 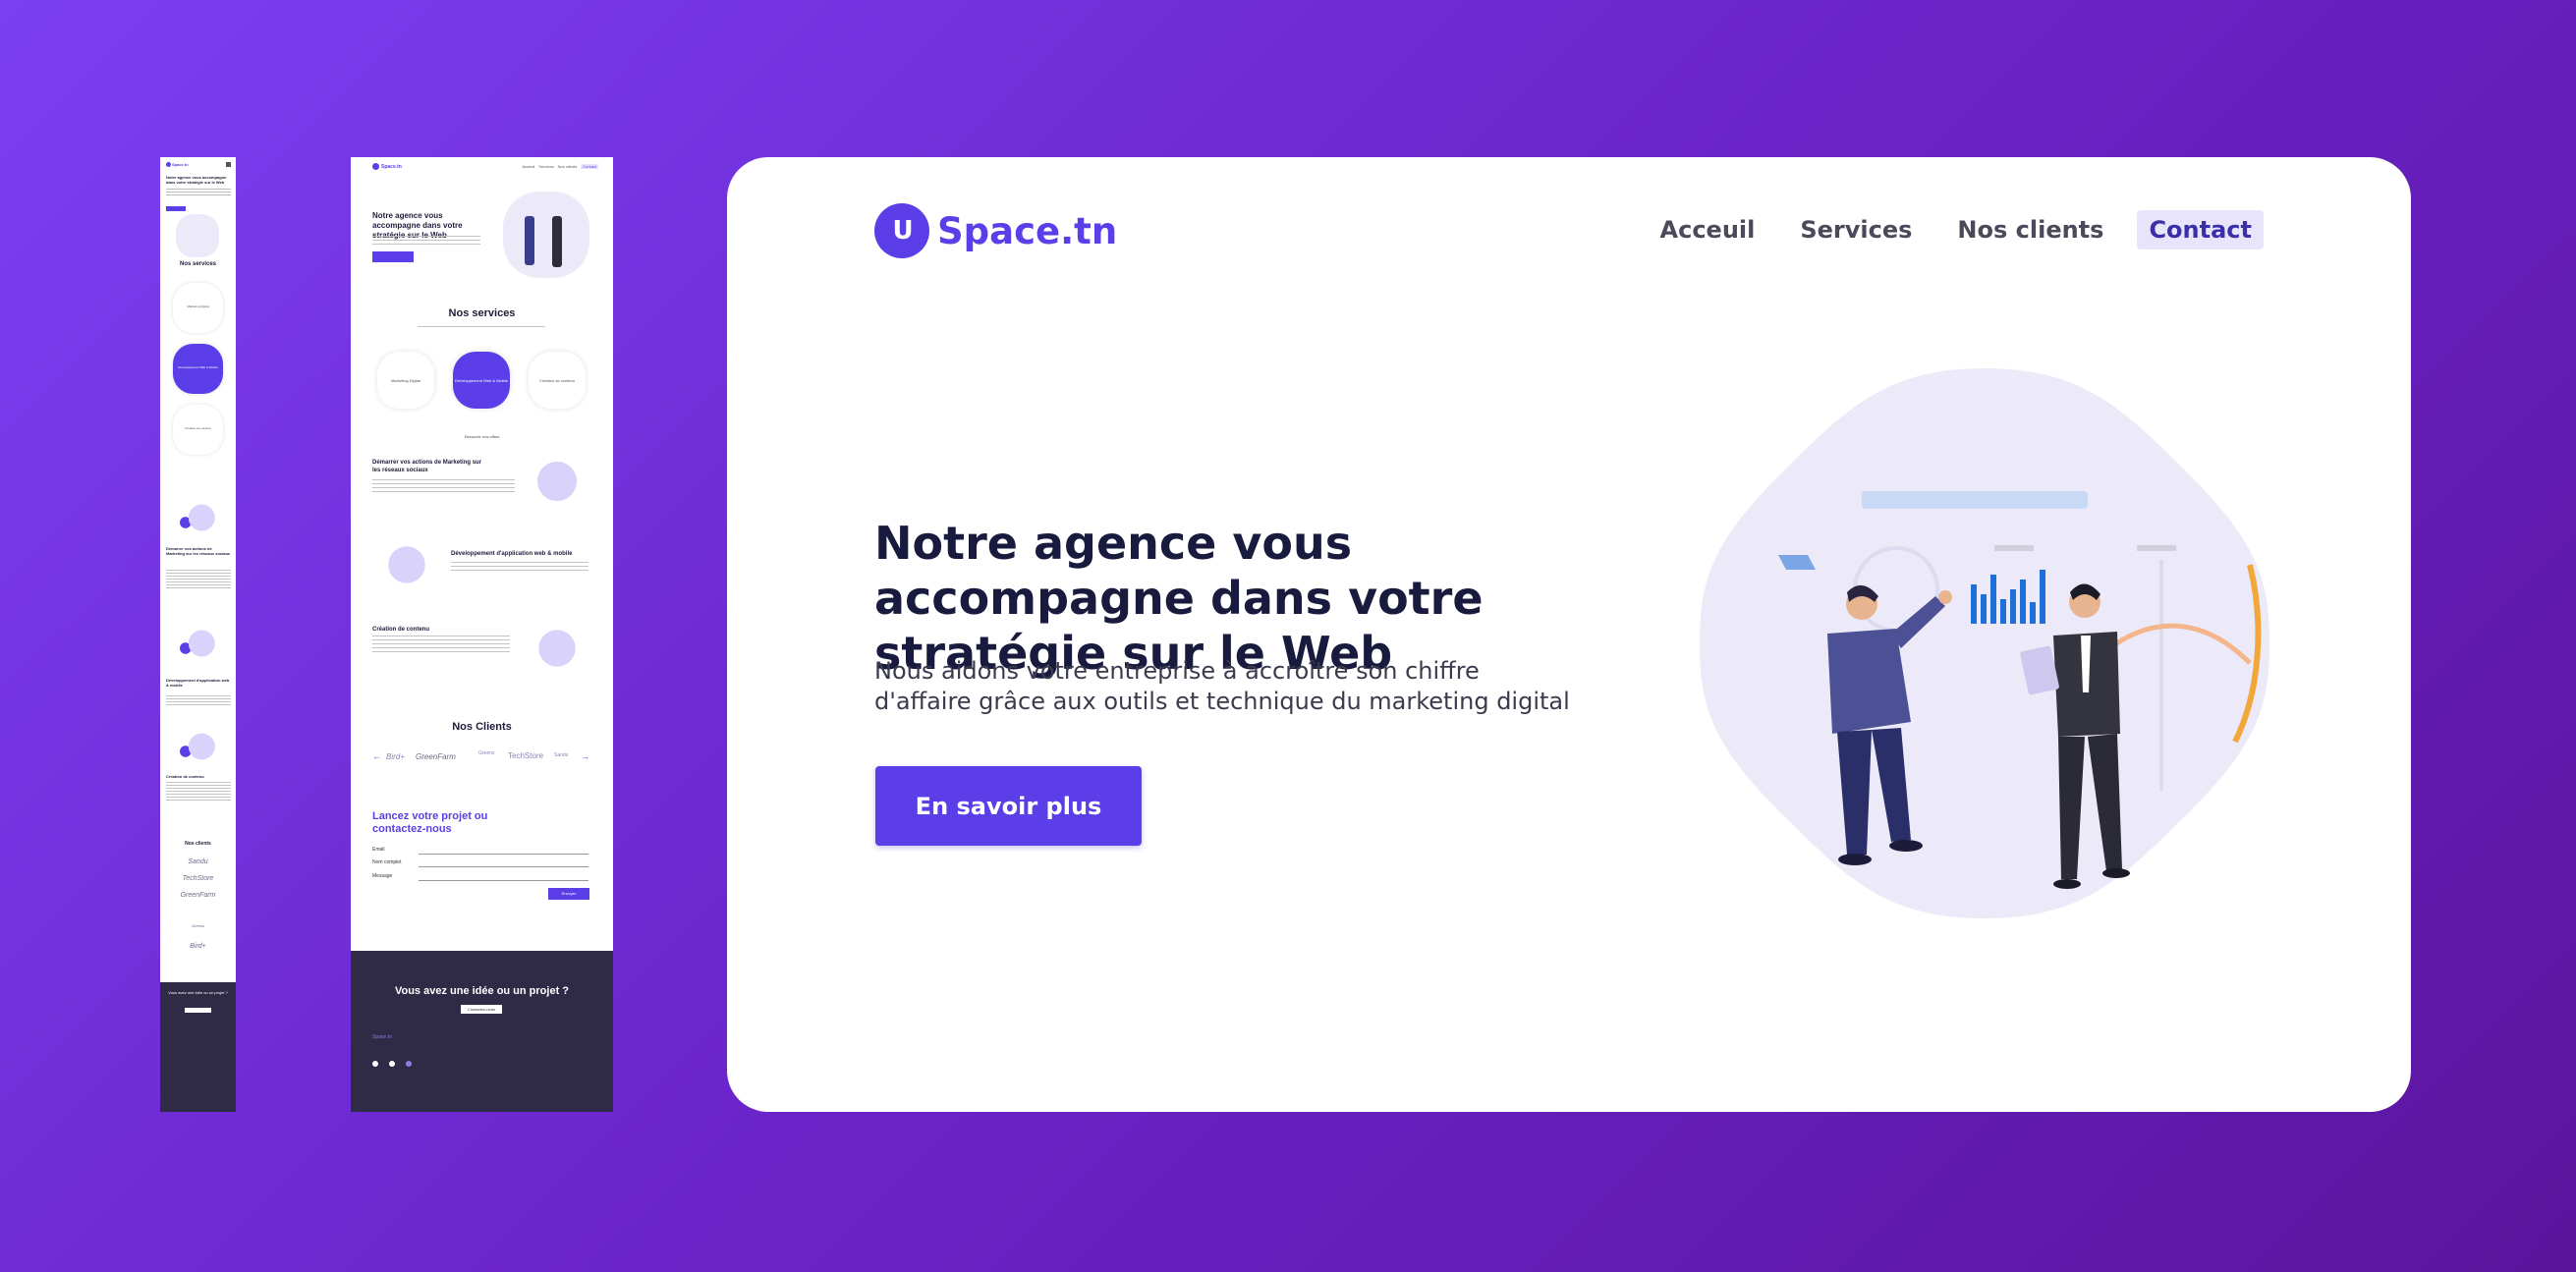 What do you see at coordinates (198, 308) in the screenshot?
I see `mobile-service-card: Marketing Digital` at bounding box center [198, 308].